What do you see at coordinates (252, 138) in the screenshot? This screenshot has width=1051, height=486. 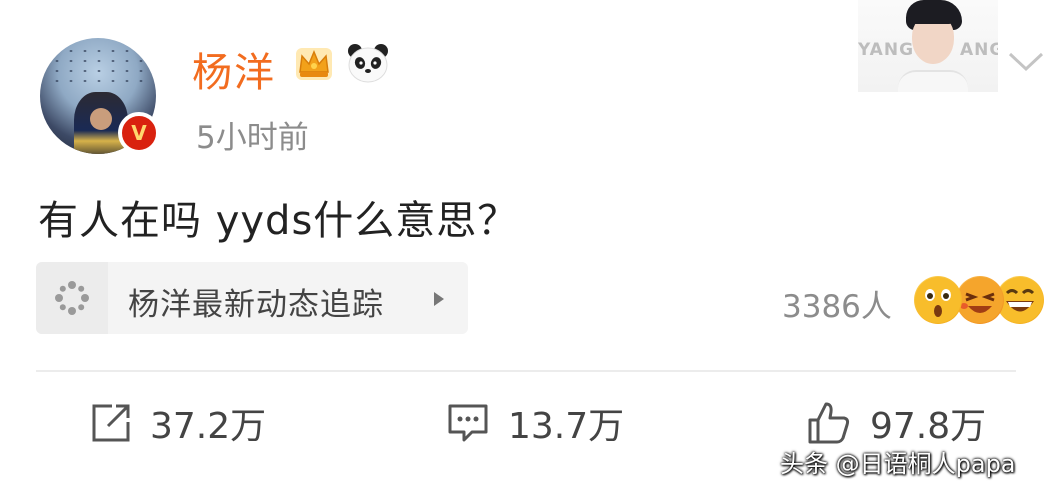 I see `post-timestamp: 5小时前` at bounding box center [252, 138].